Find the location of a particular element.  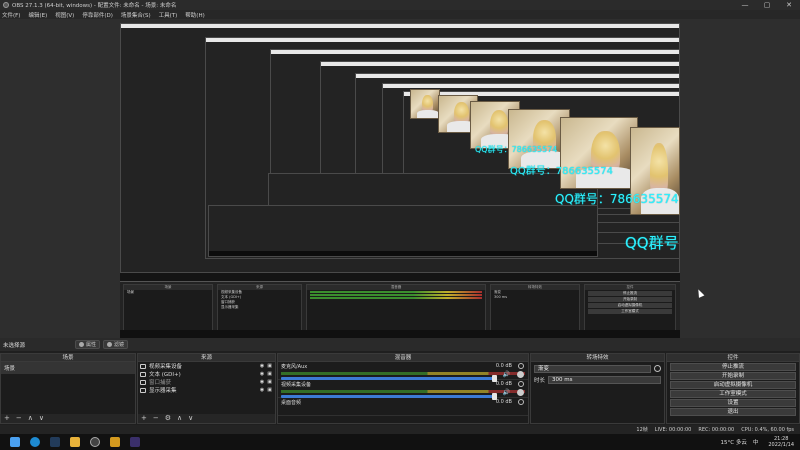

settings-button: 设置 is located at coordinates (733, 403).